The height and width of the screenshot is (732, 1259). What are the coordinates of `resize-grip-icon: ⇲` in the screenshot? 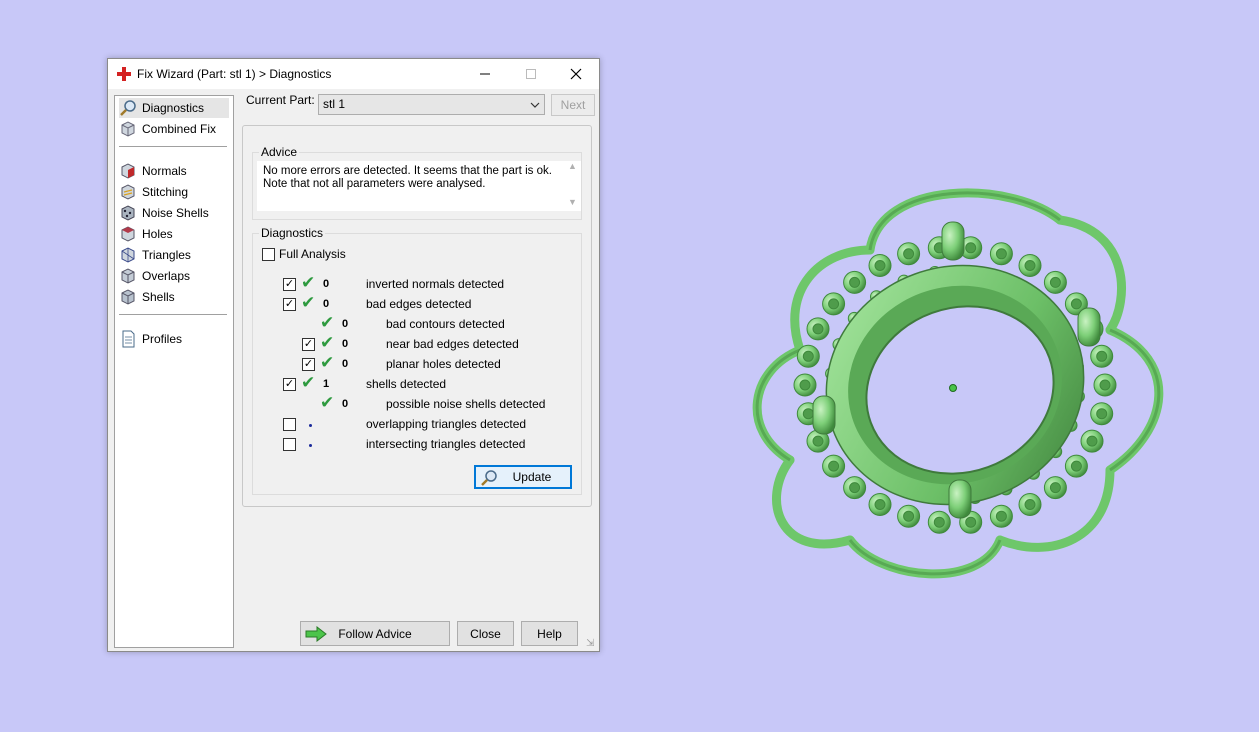 It's located at (592, 644).